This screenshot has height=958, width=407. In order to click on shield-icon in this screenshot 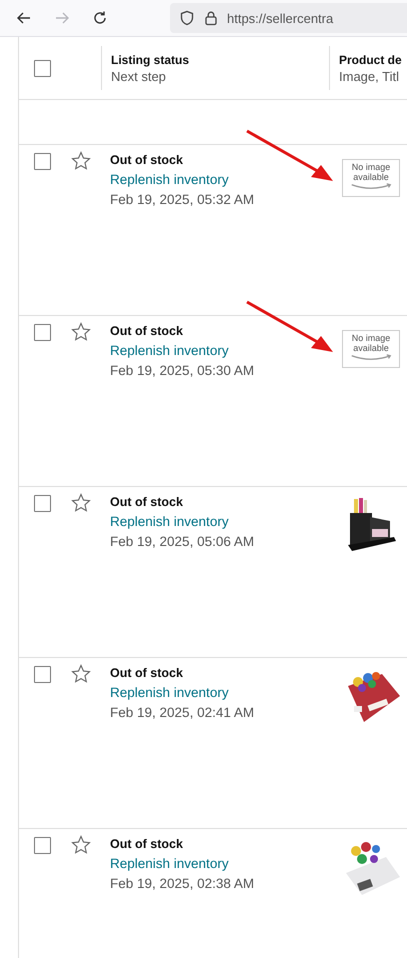, I will do `click(187, 18)`.